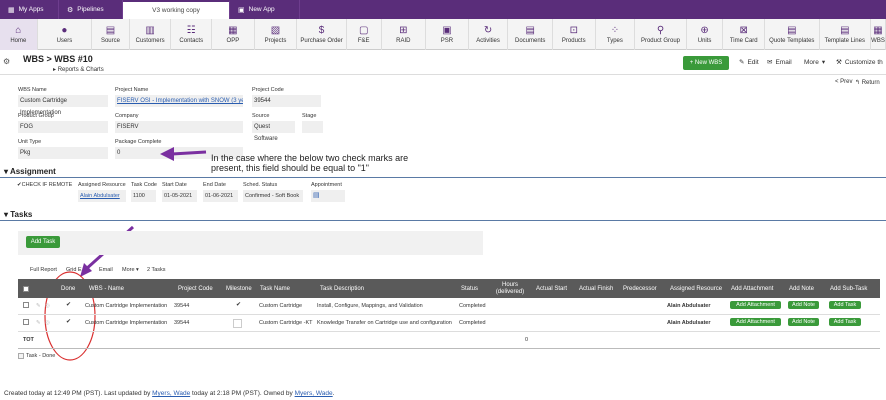 The width and height of the screenshot is (886, 400). I want to click on product-group-label: Product Group, so click(36, 116).